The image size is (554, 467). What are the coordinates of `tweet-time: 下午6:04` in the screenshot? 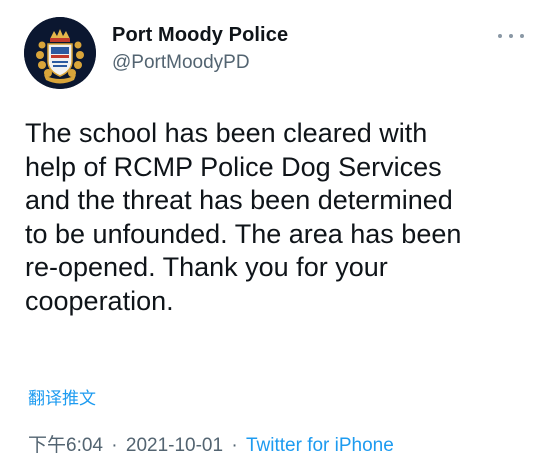 It's located at (65, 445).